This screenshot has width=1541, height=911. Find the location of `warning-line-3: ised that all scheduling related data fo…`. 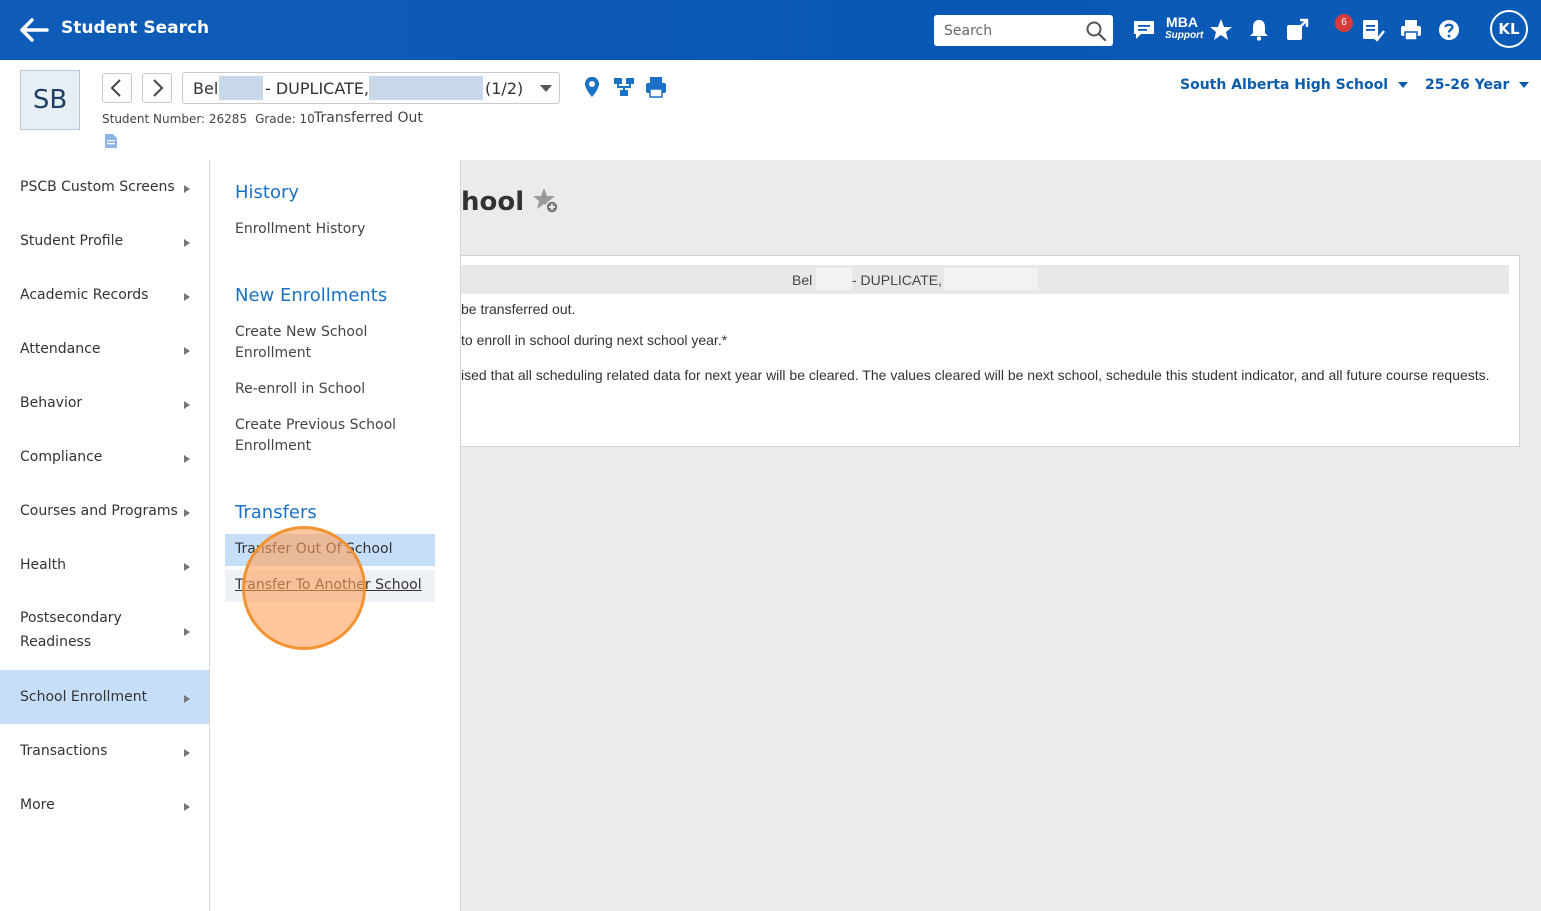

warning-line-3: ised that all scheduling related data fo… is located at coordinates (975, 375).